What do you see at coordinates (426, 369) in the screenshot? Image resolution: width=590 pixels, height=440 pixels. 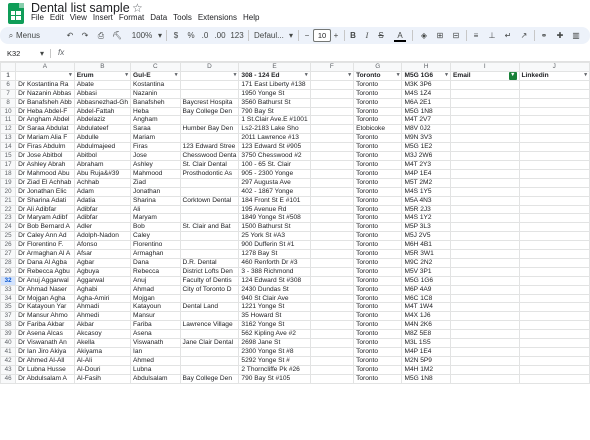 I see `table-cell: M4H 1M2` at bounding box center [426, 369].